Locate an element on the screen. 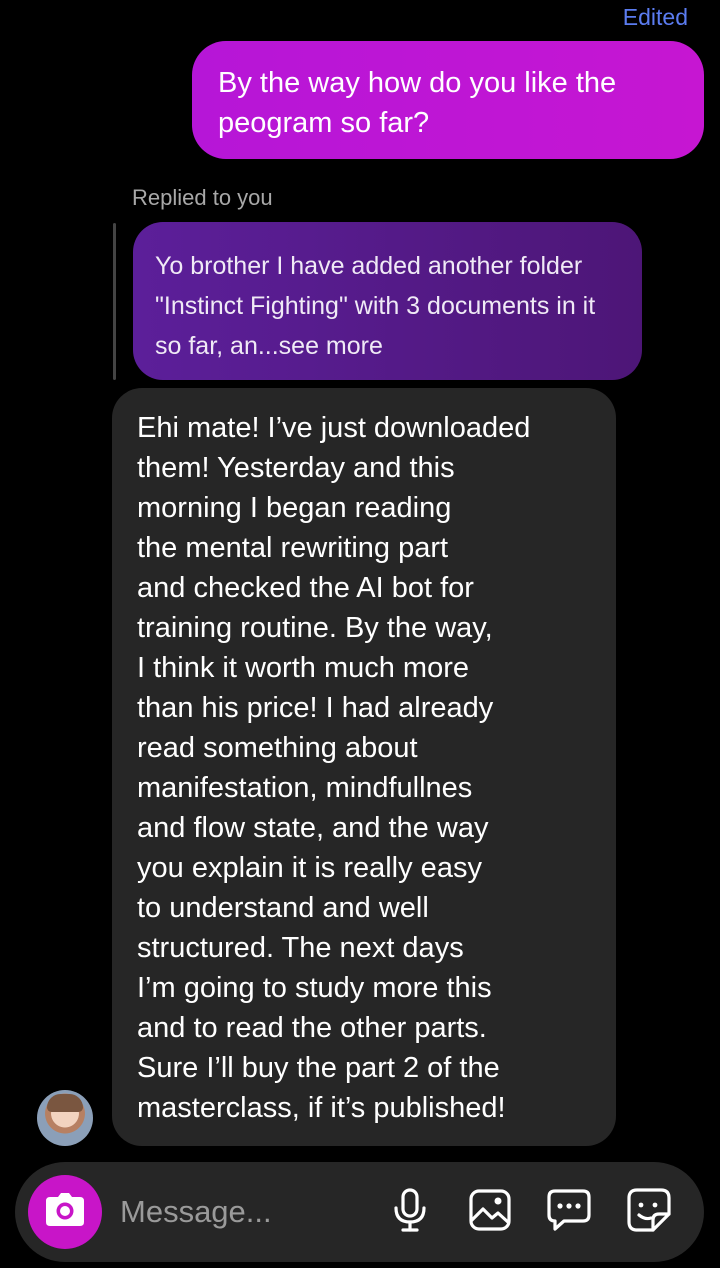 This screenshot has width=720, height=1268. edited-label: Edited is located at coordinates (655, 17).